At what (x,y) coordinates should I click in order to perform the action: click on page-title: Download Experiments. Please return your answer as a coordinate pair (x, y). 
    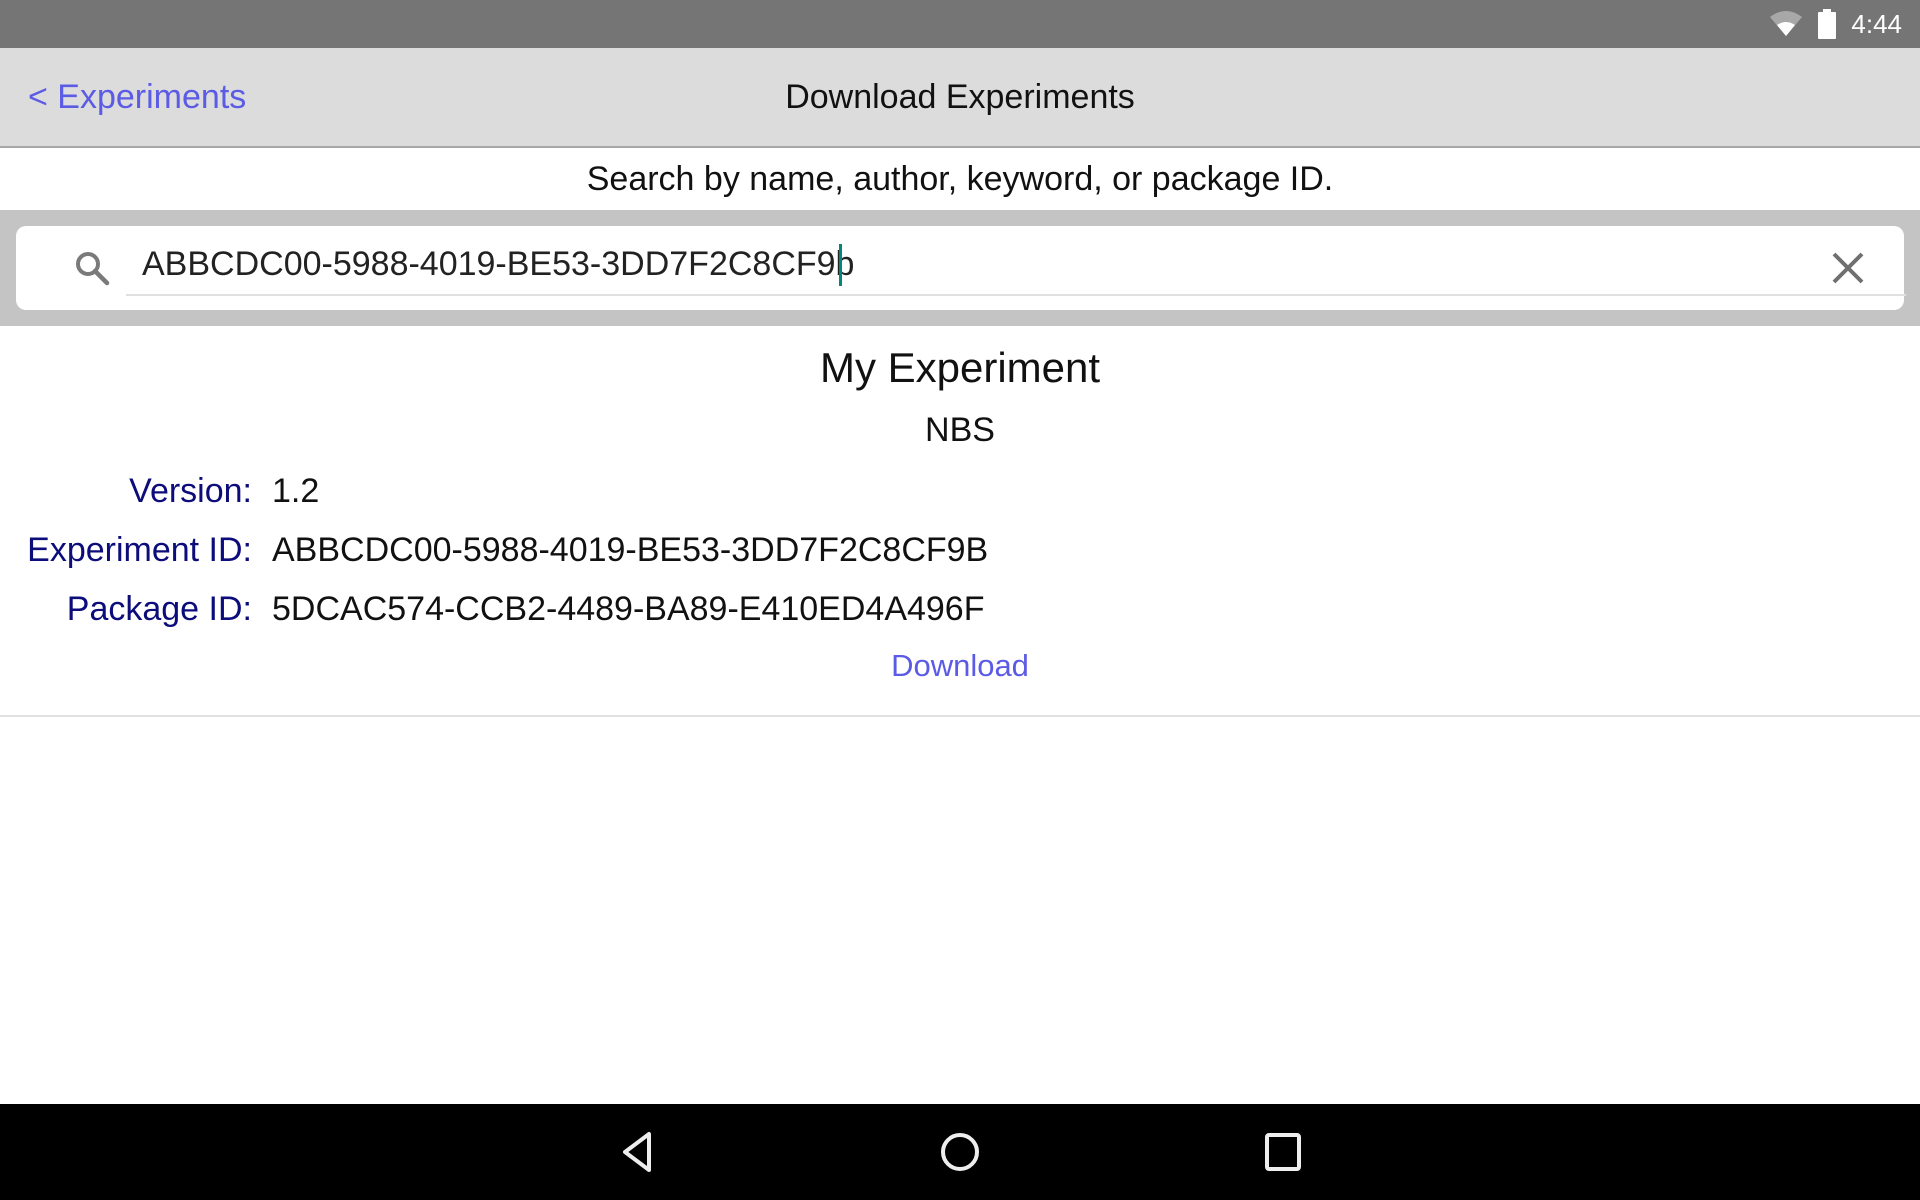
    Looking at the image, I should click on (960, 97).